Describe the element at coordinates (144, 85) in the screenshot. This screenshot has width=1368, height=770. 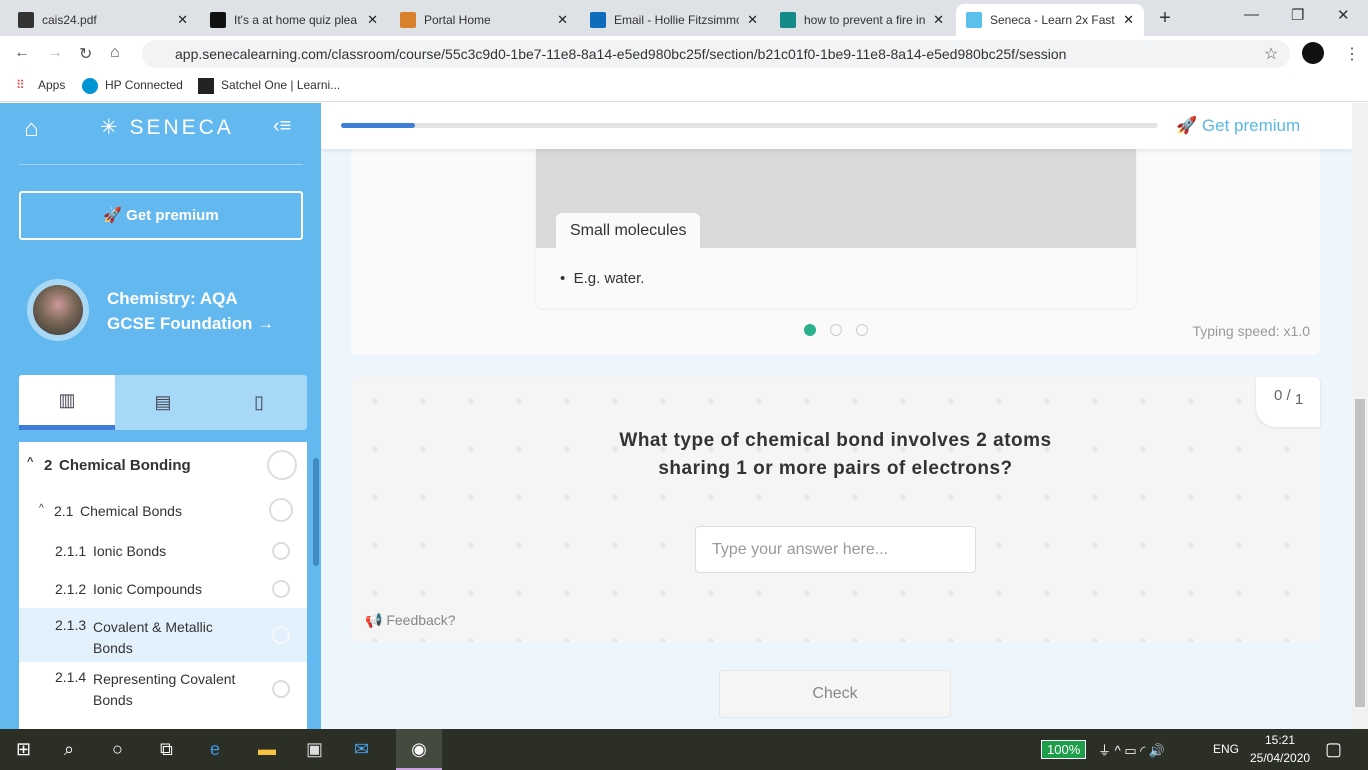
I see `bookmark-hp: HP Connected` at that location.